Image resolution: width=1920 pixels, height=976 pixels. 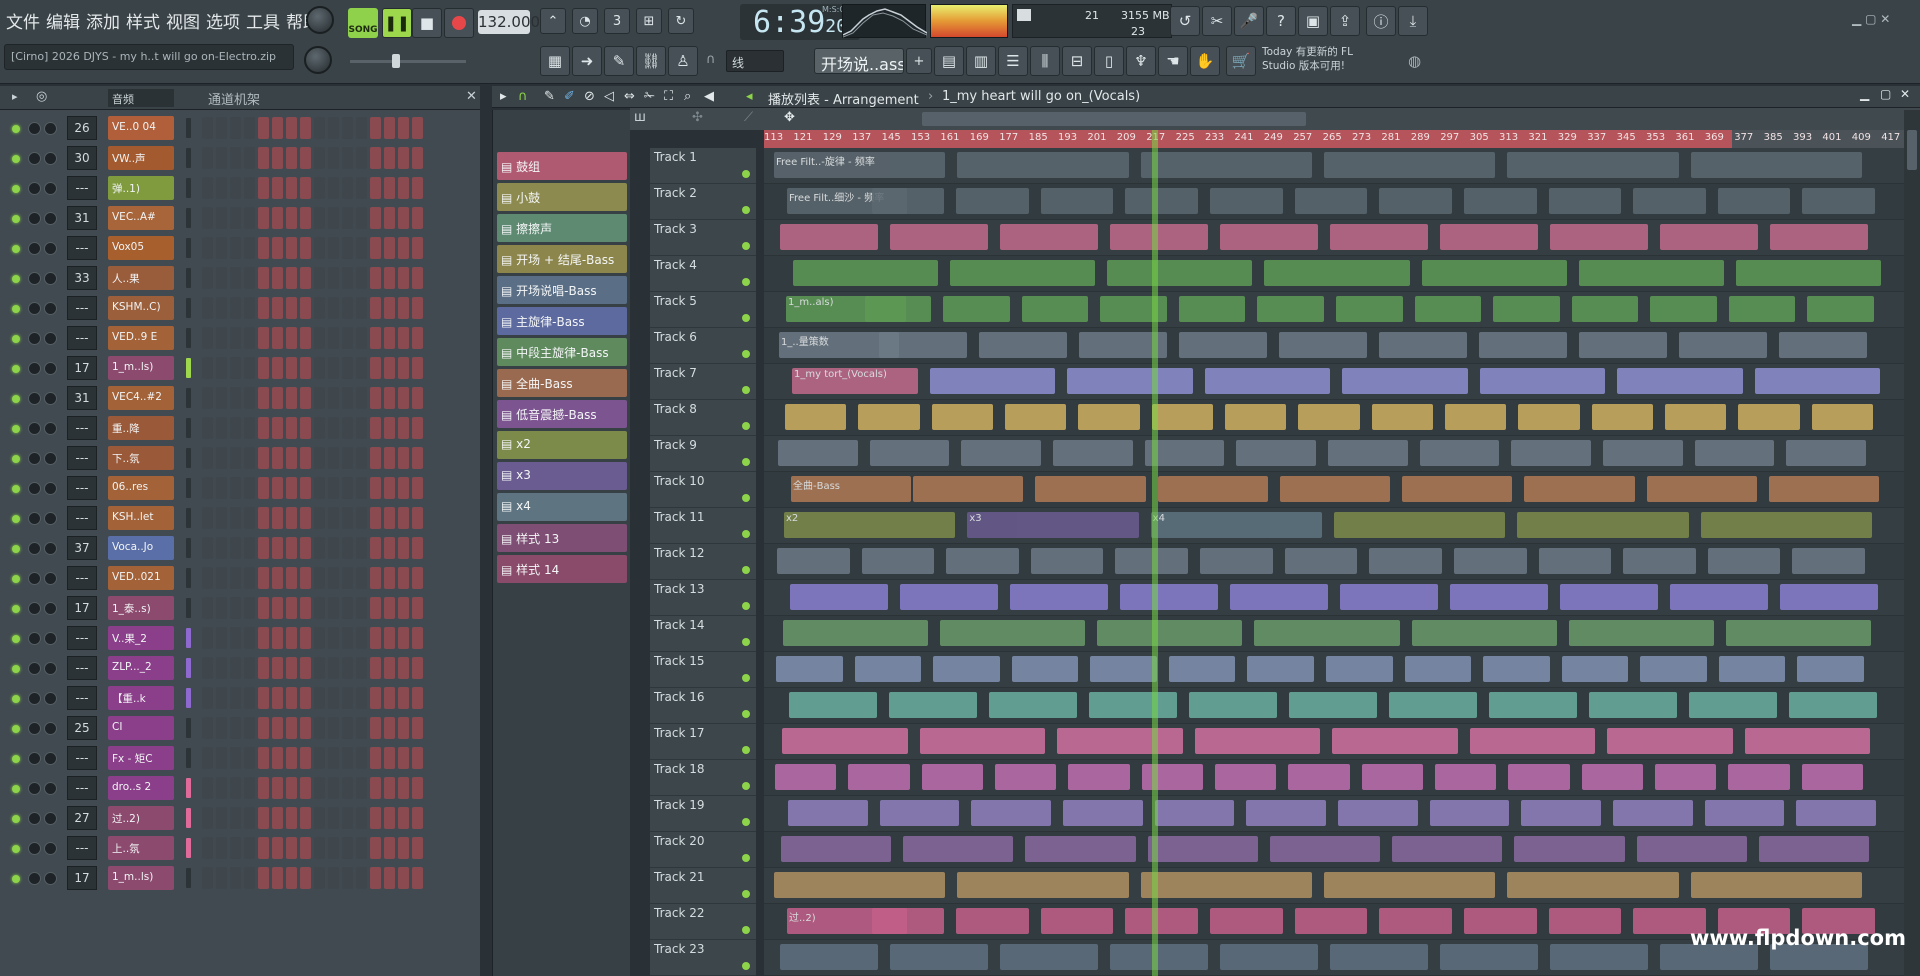 What do you see at coordinates (82, 218) in the screenshot?
I see `channel-mixer-track: 31` at bounding box center [82, 218].